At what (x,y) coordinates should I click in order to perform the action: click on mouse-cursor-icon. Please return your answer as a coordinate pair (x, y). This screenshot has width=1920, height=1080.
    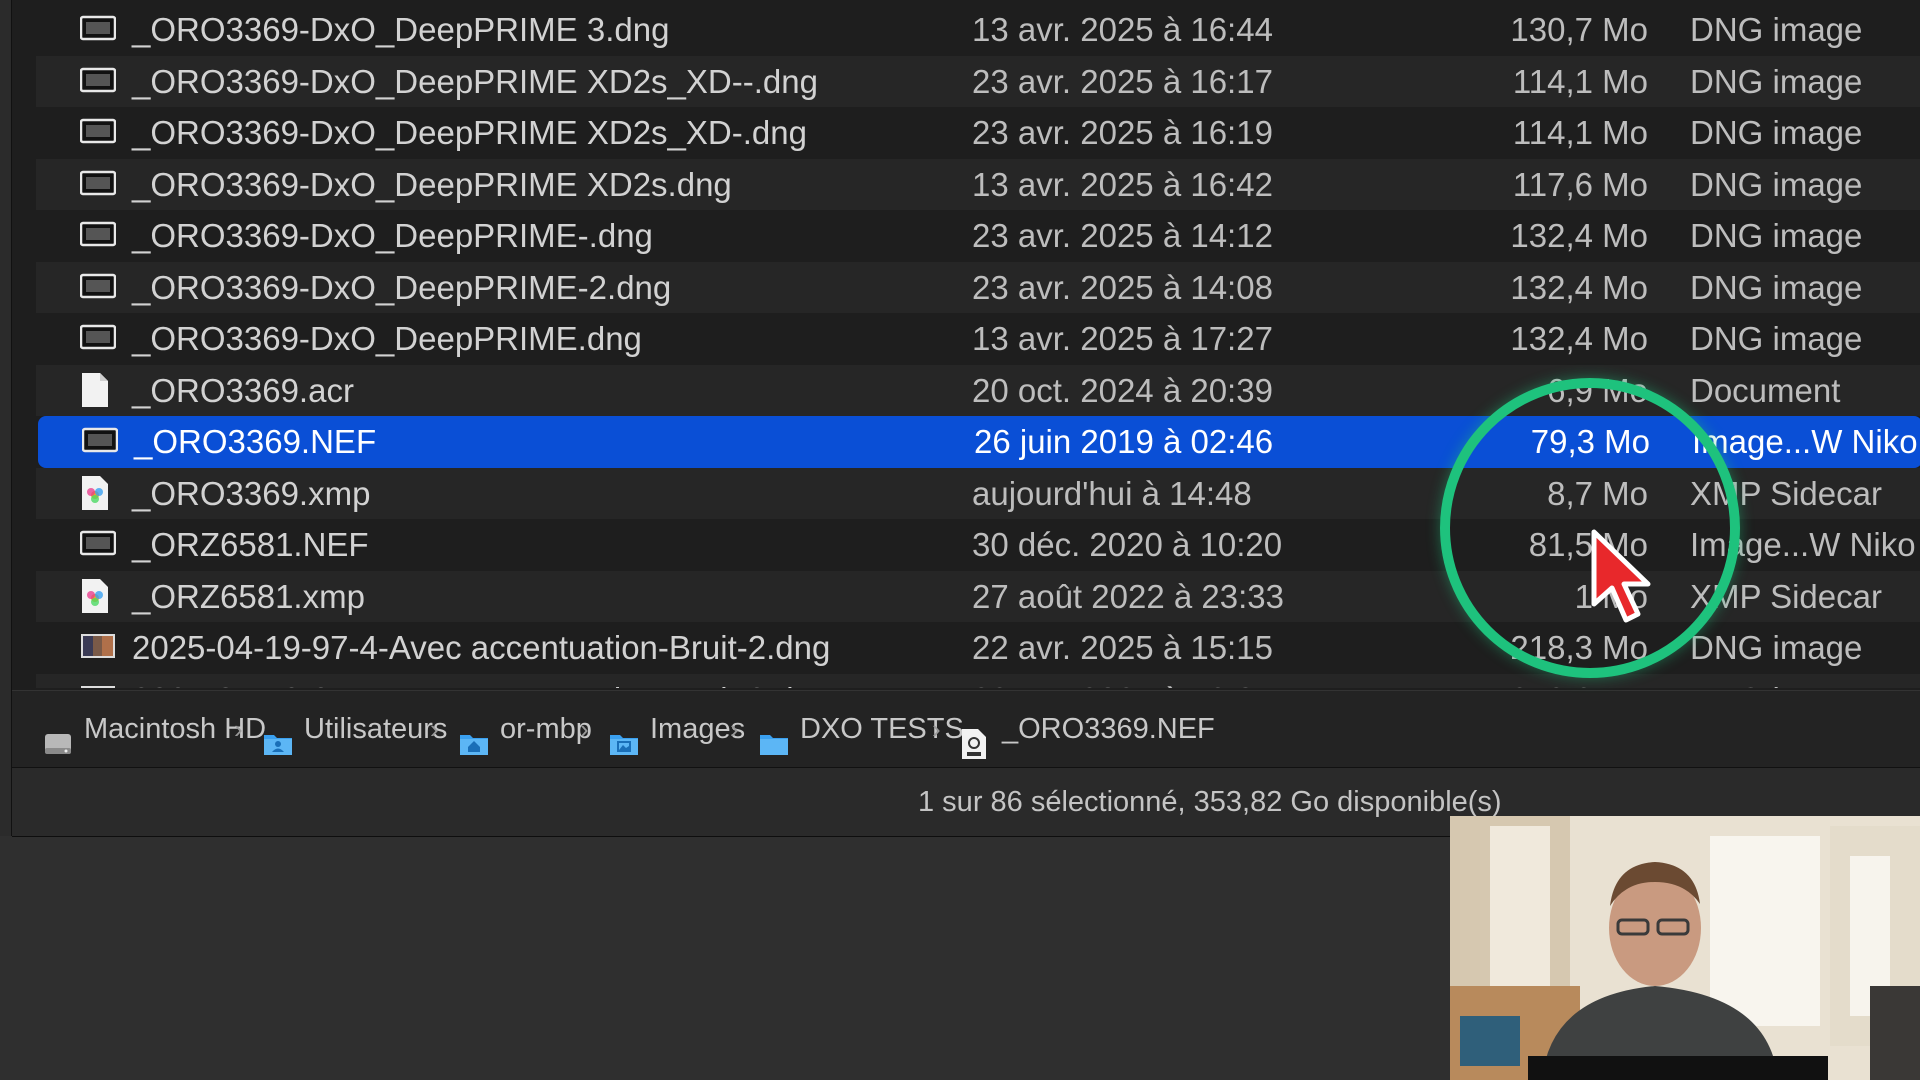
    Looking at the image, I should click on (1623, 578).